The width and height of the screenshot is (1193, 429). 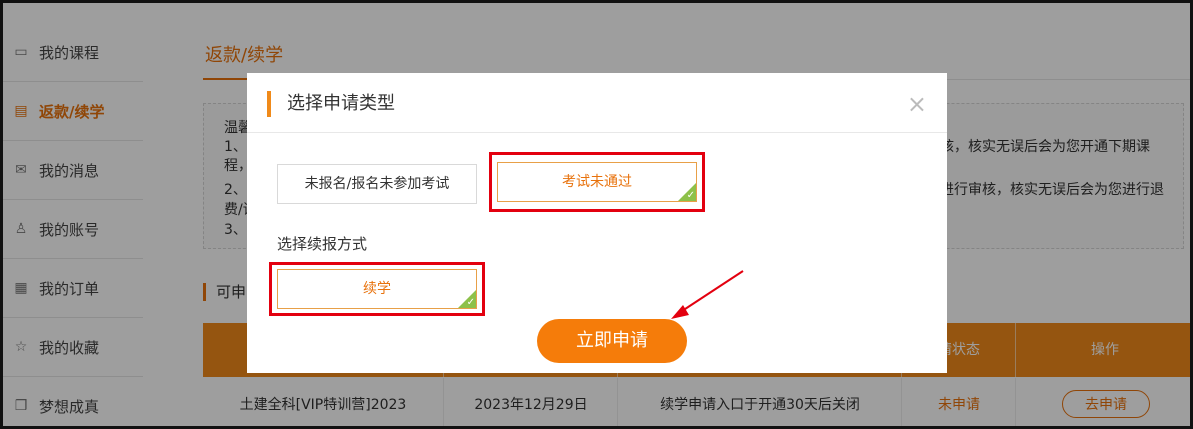 I want to click on annotation-arrow, so click(x=707, y=294).